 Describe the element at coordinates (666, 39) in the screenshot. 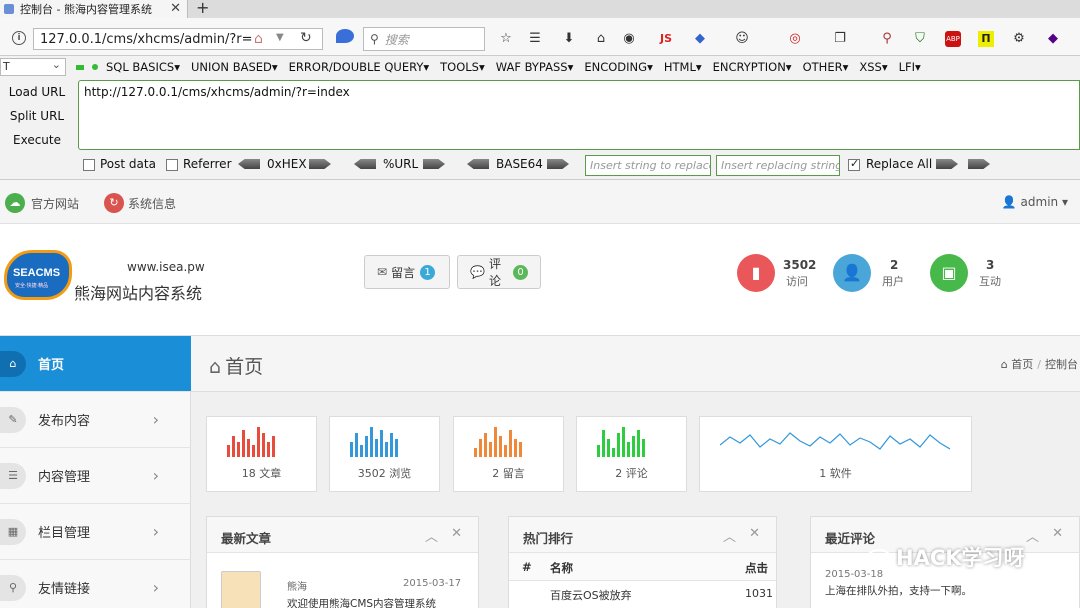

I see `js-icon: JS` at that location.